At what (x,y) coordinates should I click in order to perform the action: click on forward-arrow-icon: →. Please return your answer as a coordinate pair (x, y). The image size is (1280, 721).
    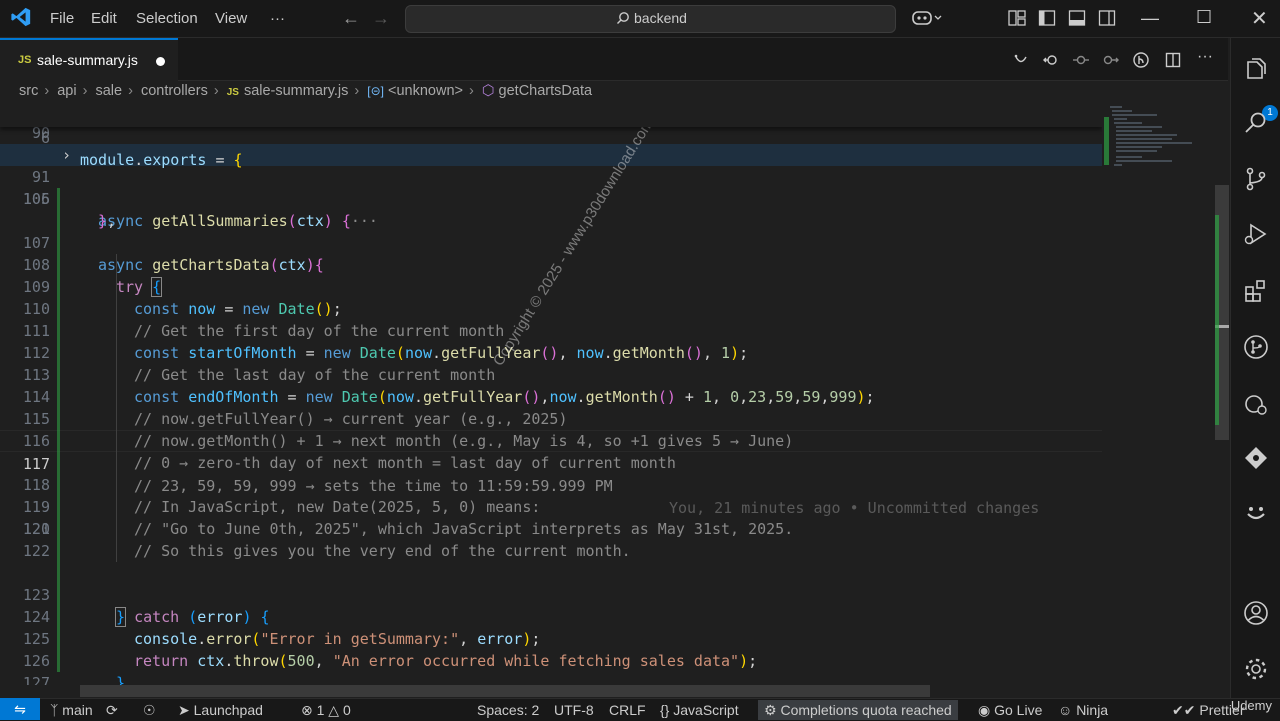
    Looking at the image, I should click on (381, 18).